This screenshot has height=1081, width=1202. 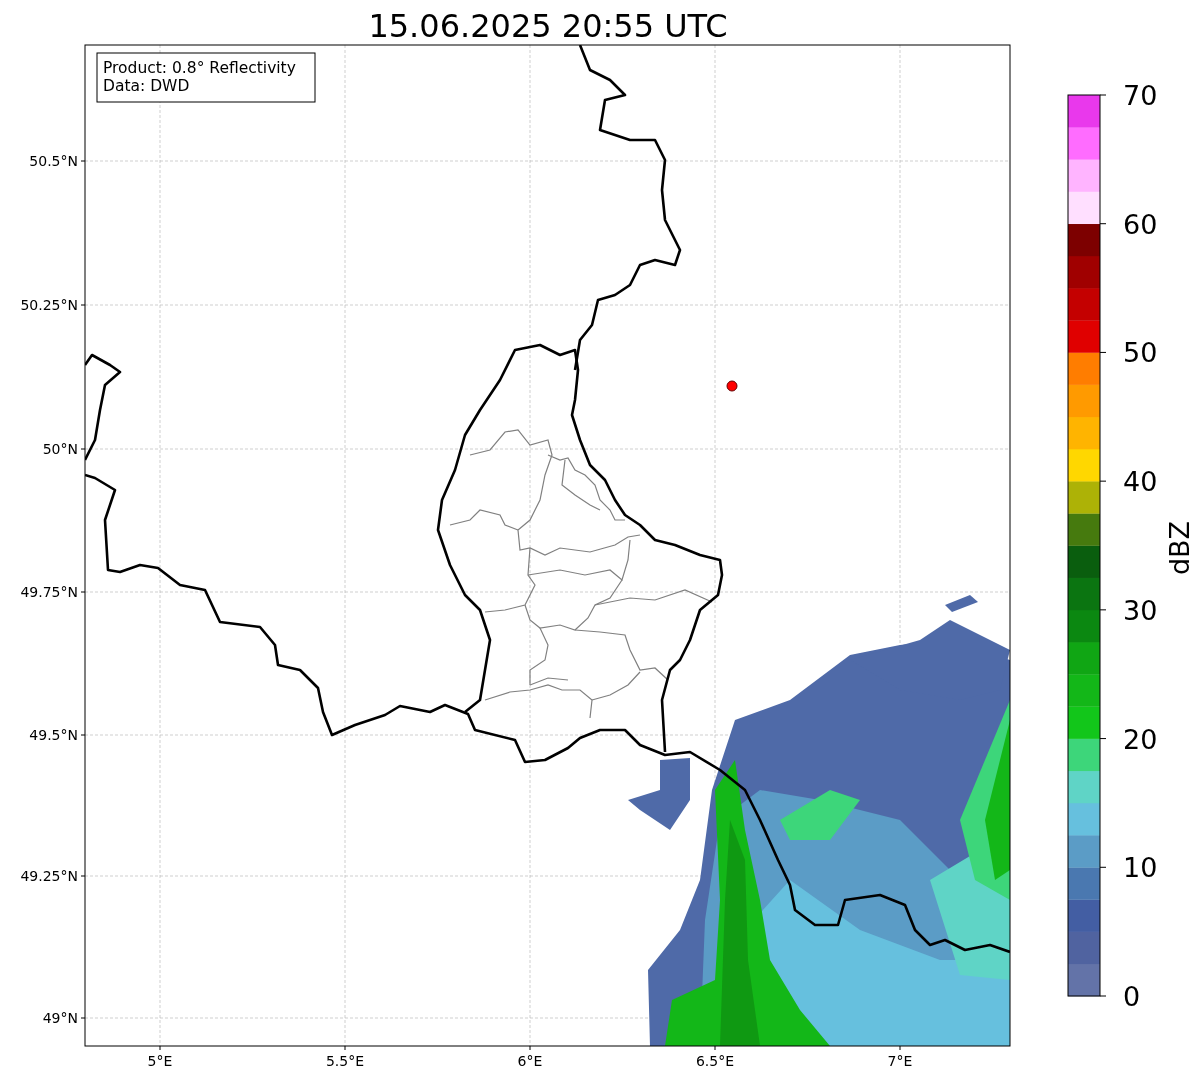 I want to click on colorbar-tick-label: 50, so click(x=1140, y=353).